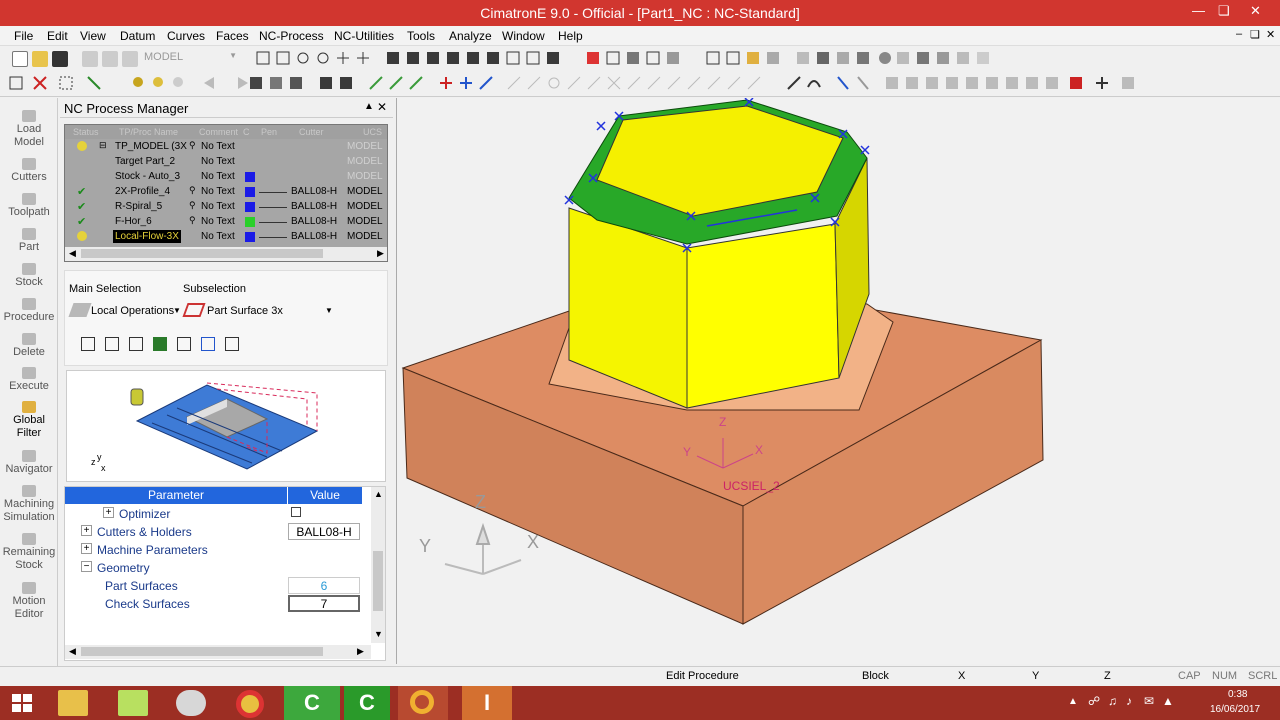 The width and height of the screenshot is (1280, 720). Describe the element at coordinates (110, 59) in the screenshot. I see `undo-icon` at that location.